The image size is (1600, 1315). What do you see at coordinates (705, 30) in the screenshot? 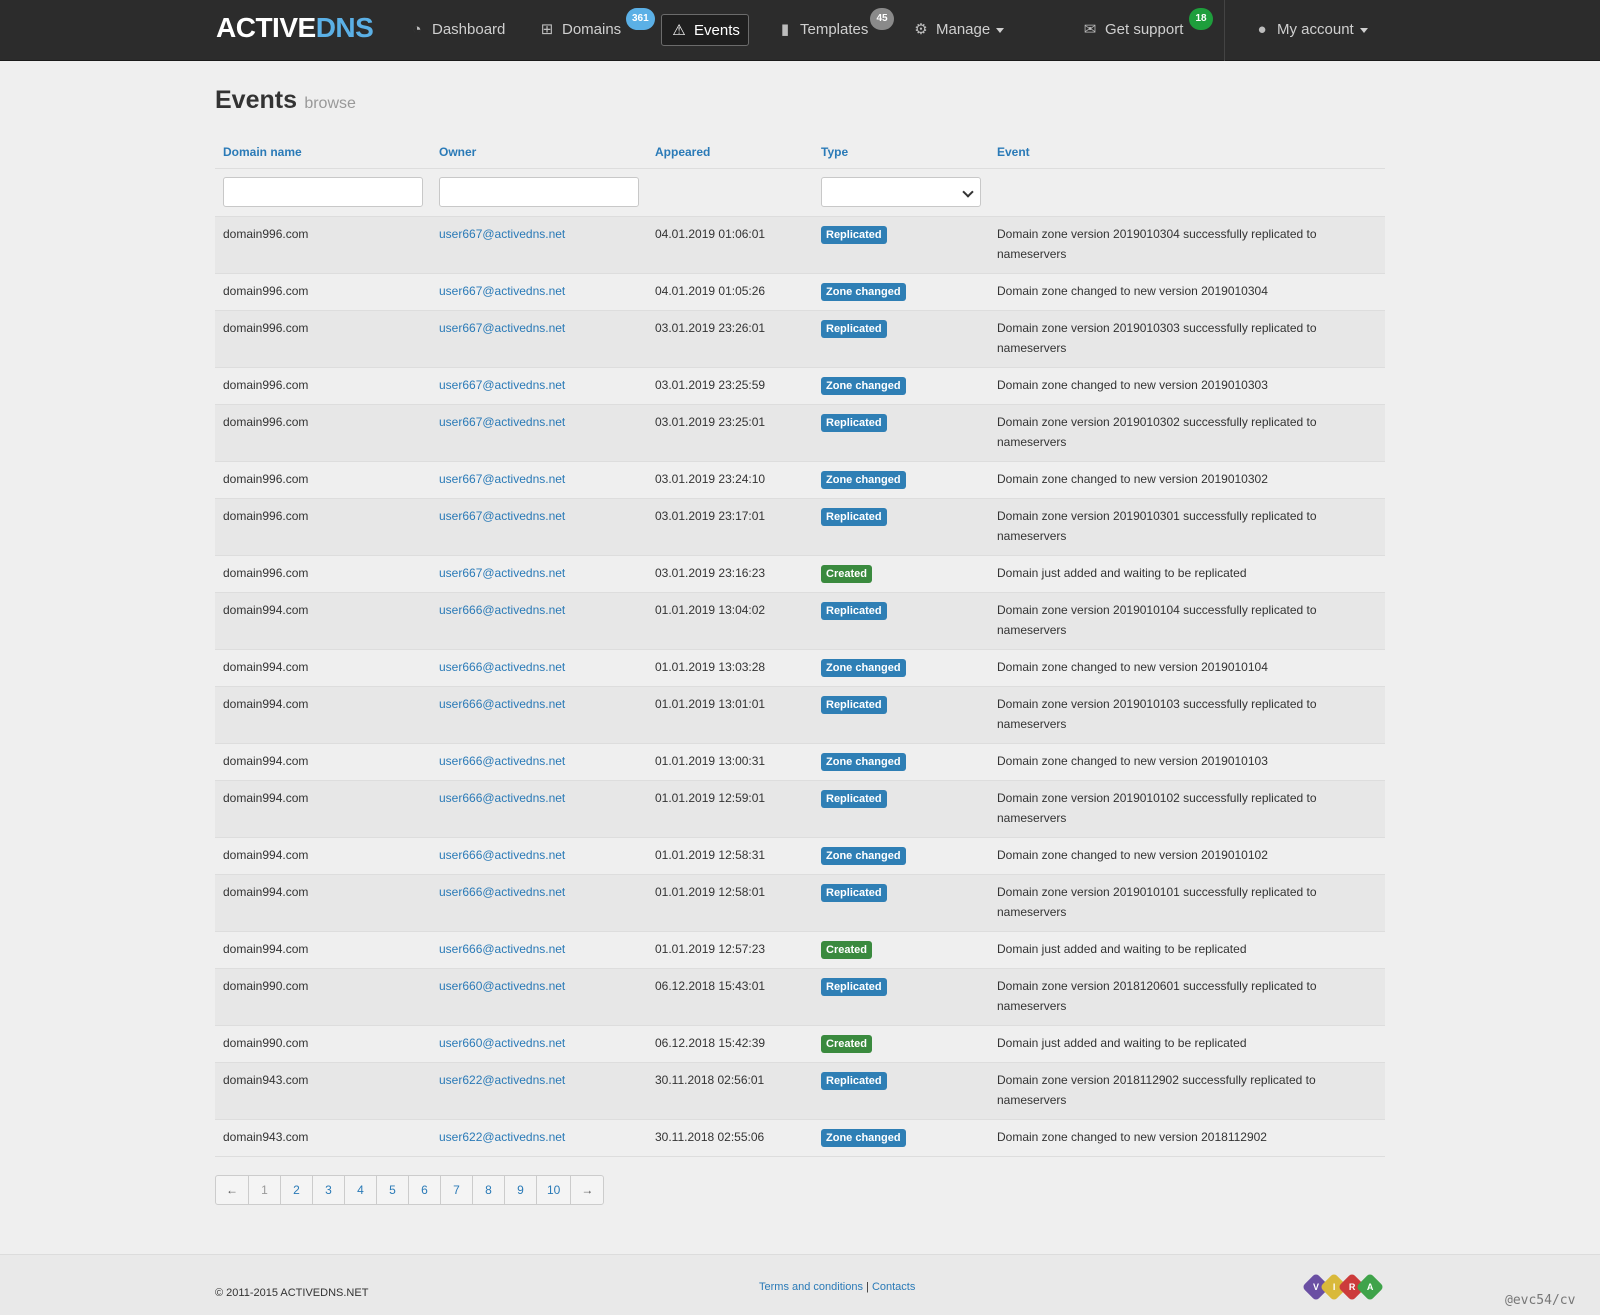
I see `nav-events: ⚠ Events` at bounding box center [705, 30].